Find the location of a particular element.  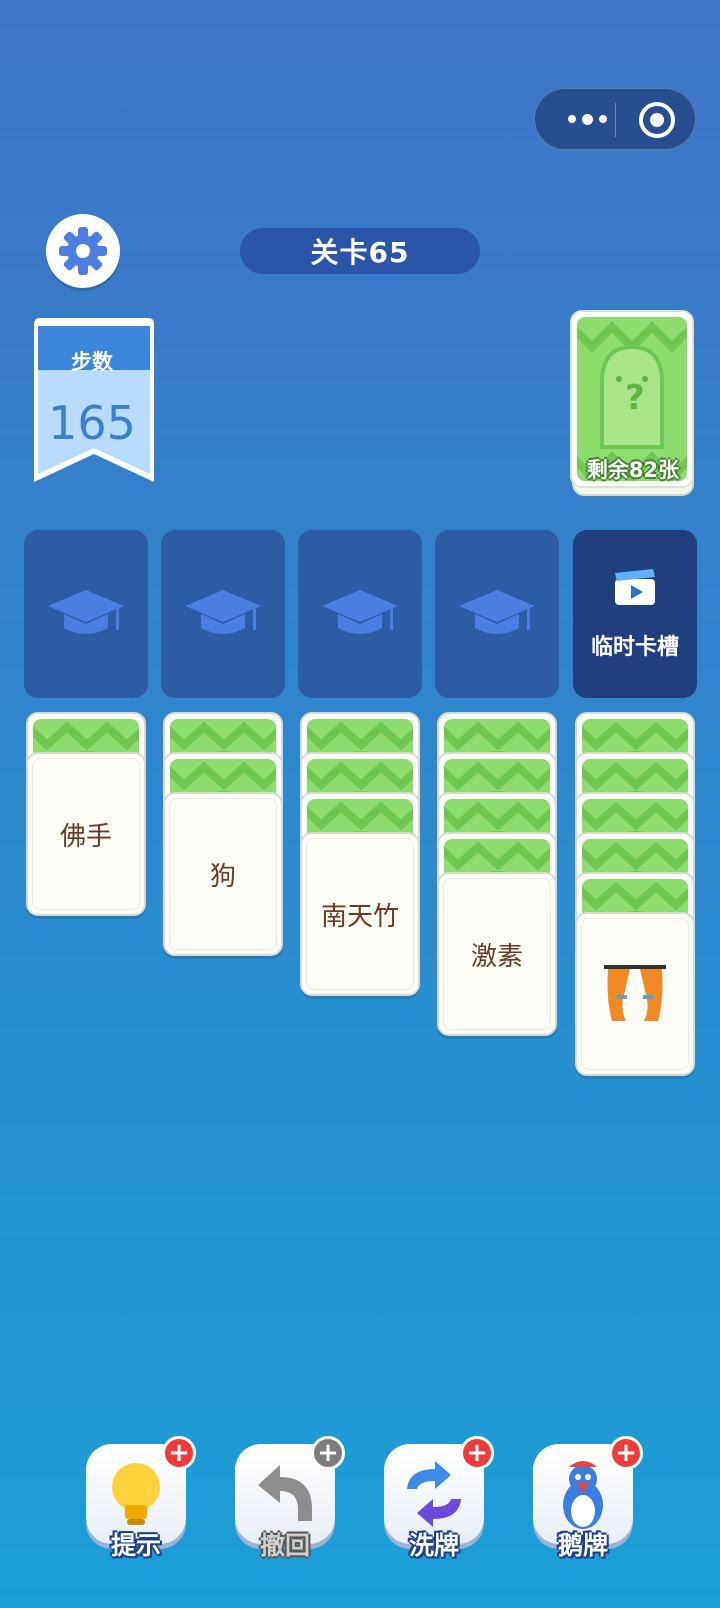

hint-tool: + 提示 is located at coordinates (141, 1500).